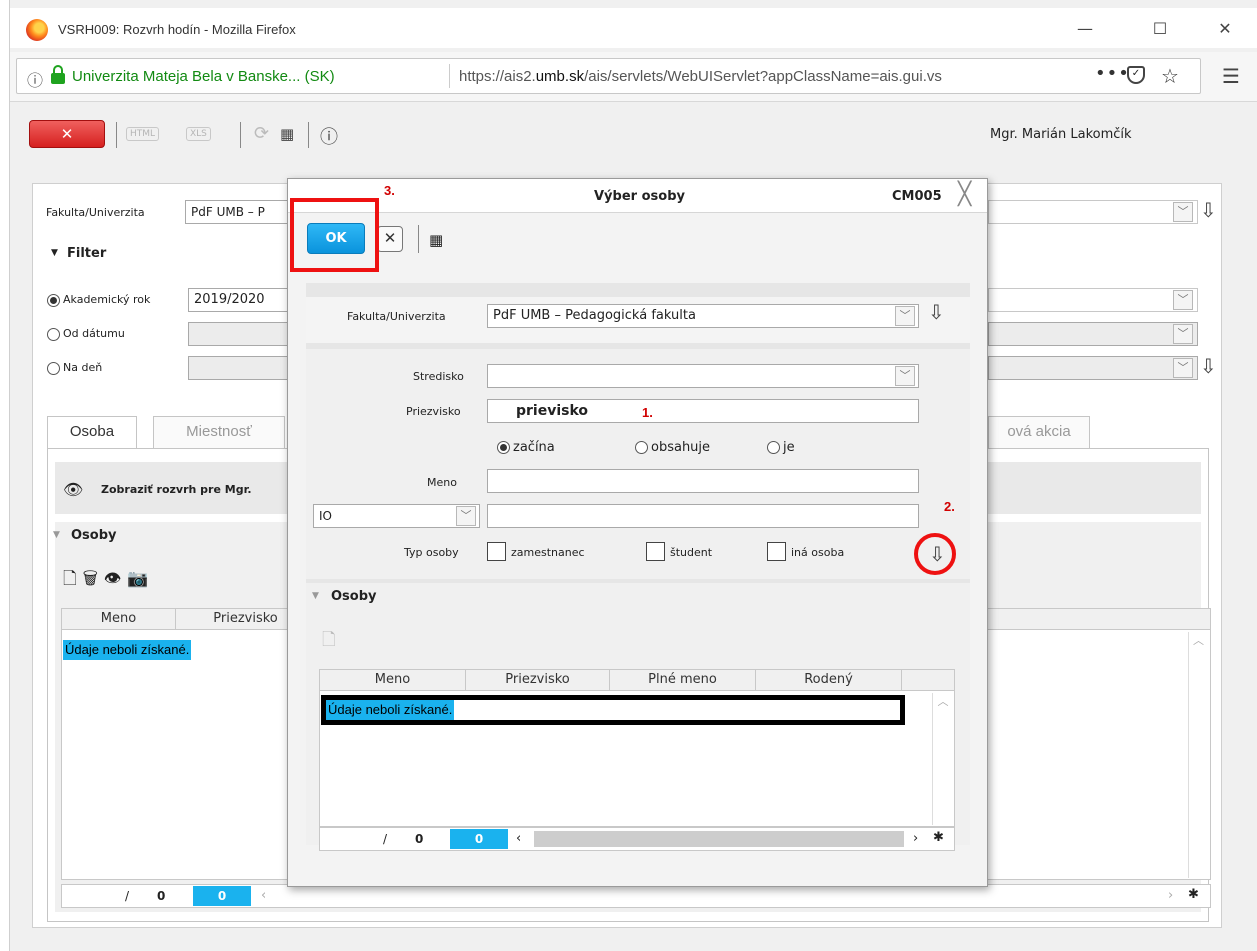 This screenshot has width=1257, height=951. What do you see at coordinates (389, 190) in the screenshot?
I see `annotation-step-3: 3.` at bounding box center [389, 190].